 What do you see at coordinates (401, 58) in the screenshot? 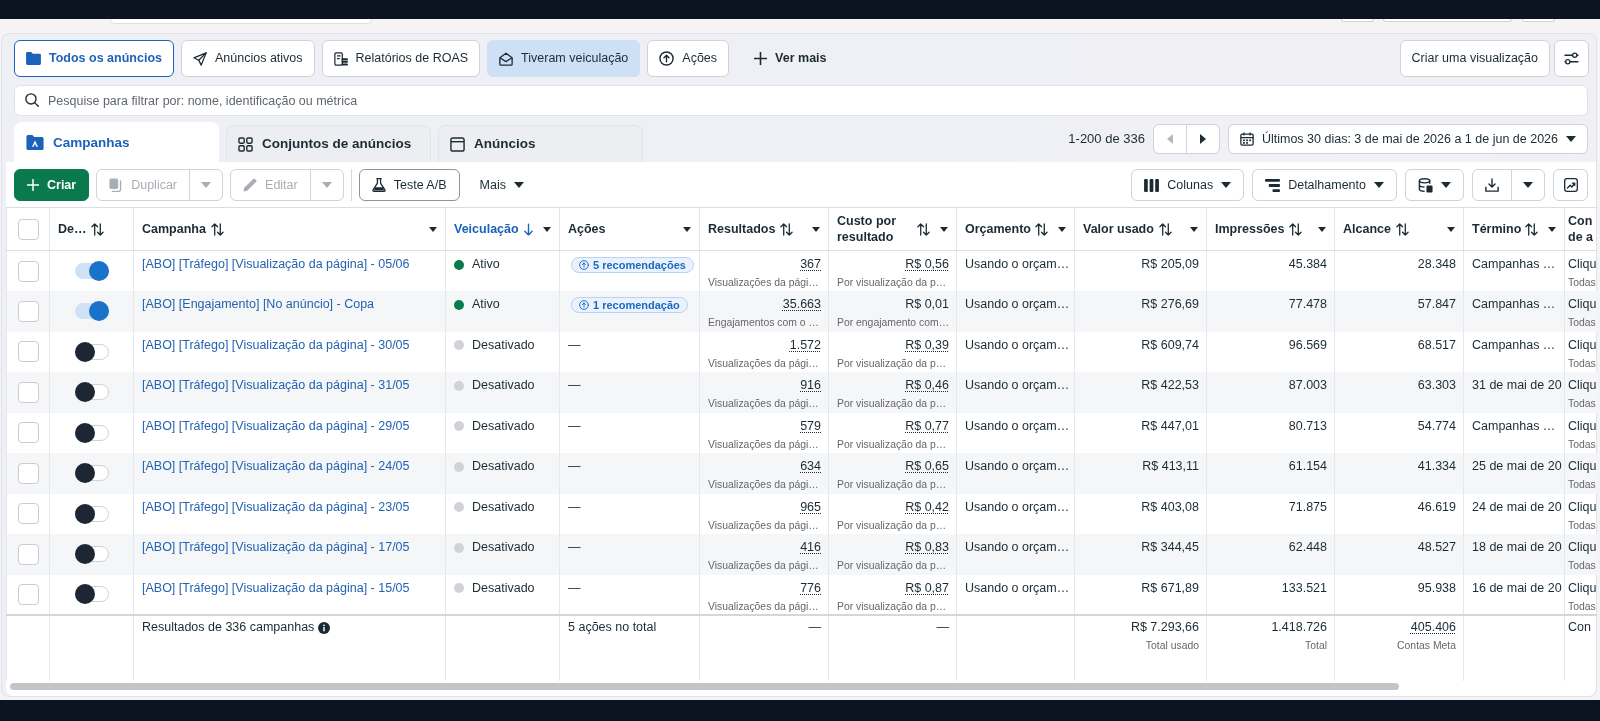
I see `filter-tab: Relatórios de ROAS` at bounding box center [401, 58].